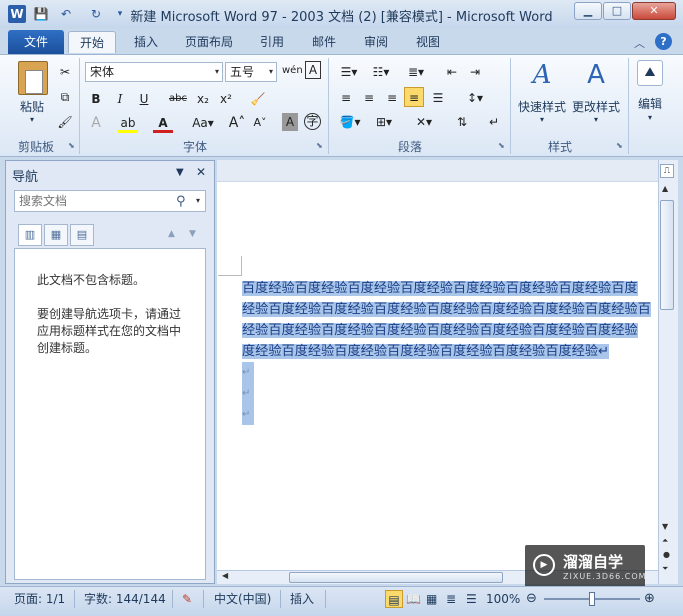 Image resolution: width=683 pixels, height=616 pixels. I want to click on justify-icon: ≡, so click(414, 97).